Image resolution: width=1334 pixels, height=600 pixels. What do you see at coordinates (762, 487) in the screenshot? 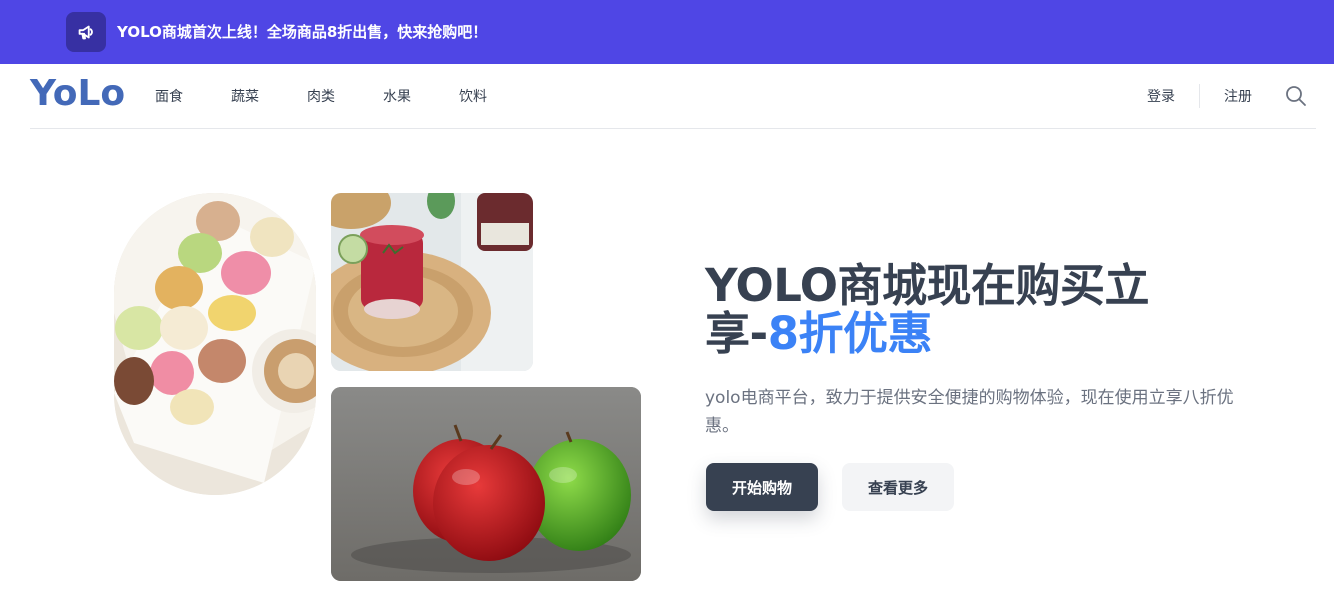
I see `start-shopping-button: 开始购物` at bounding box center [762, 487].